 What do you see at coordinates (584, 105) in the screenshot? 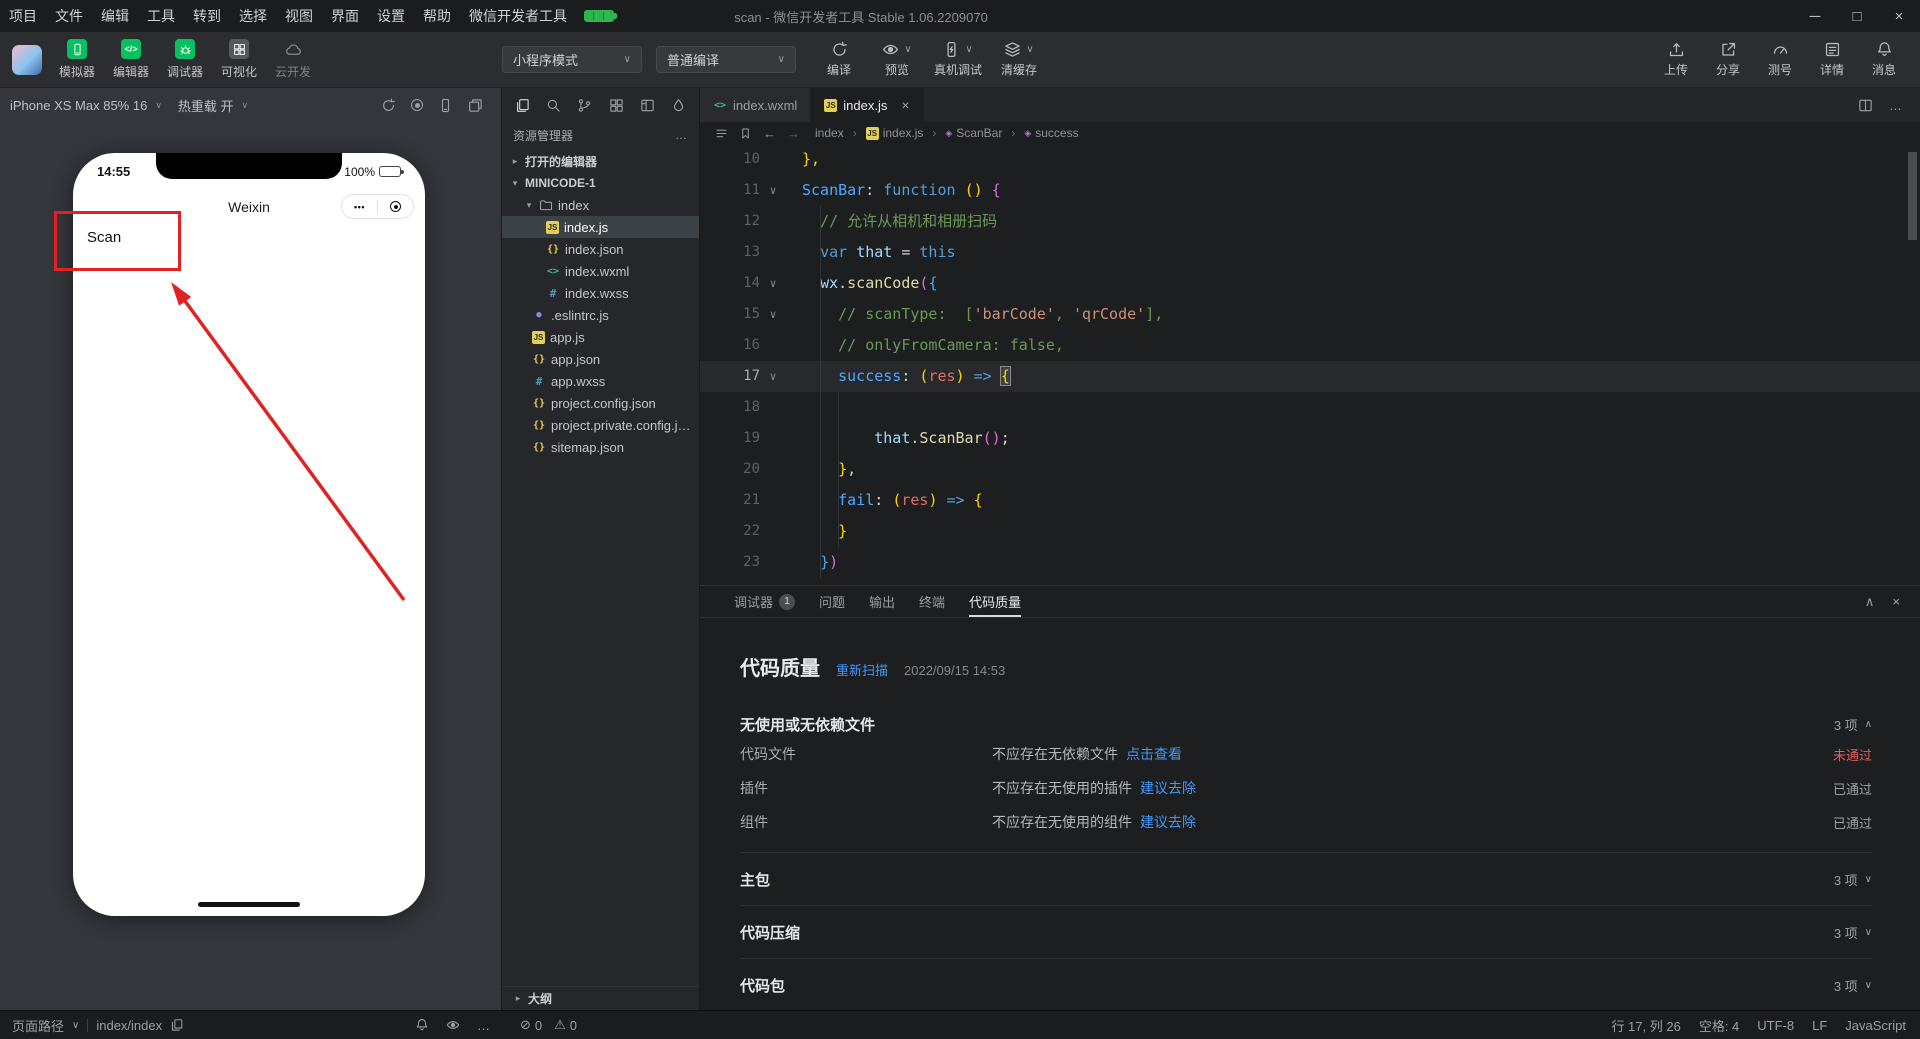
I see `git-branch-icon` at bounding box center [584, 105].